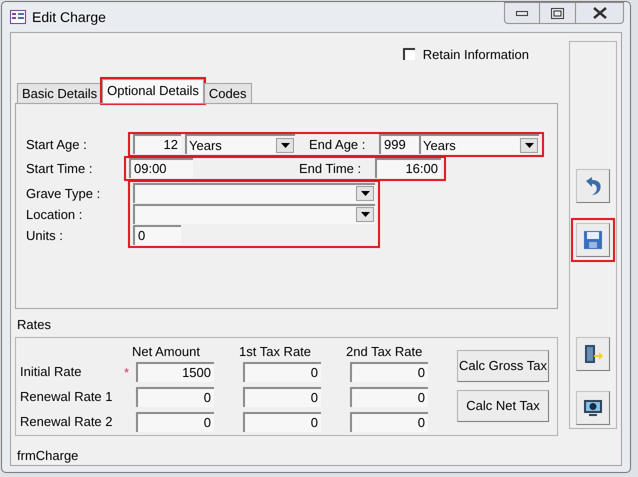 The width and height of the screenshot is (638, 477). I want to click on monitor-icon, so click(593, 408).